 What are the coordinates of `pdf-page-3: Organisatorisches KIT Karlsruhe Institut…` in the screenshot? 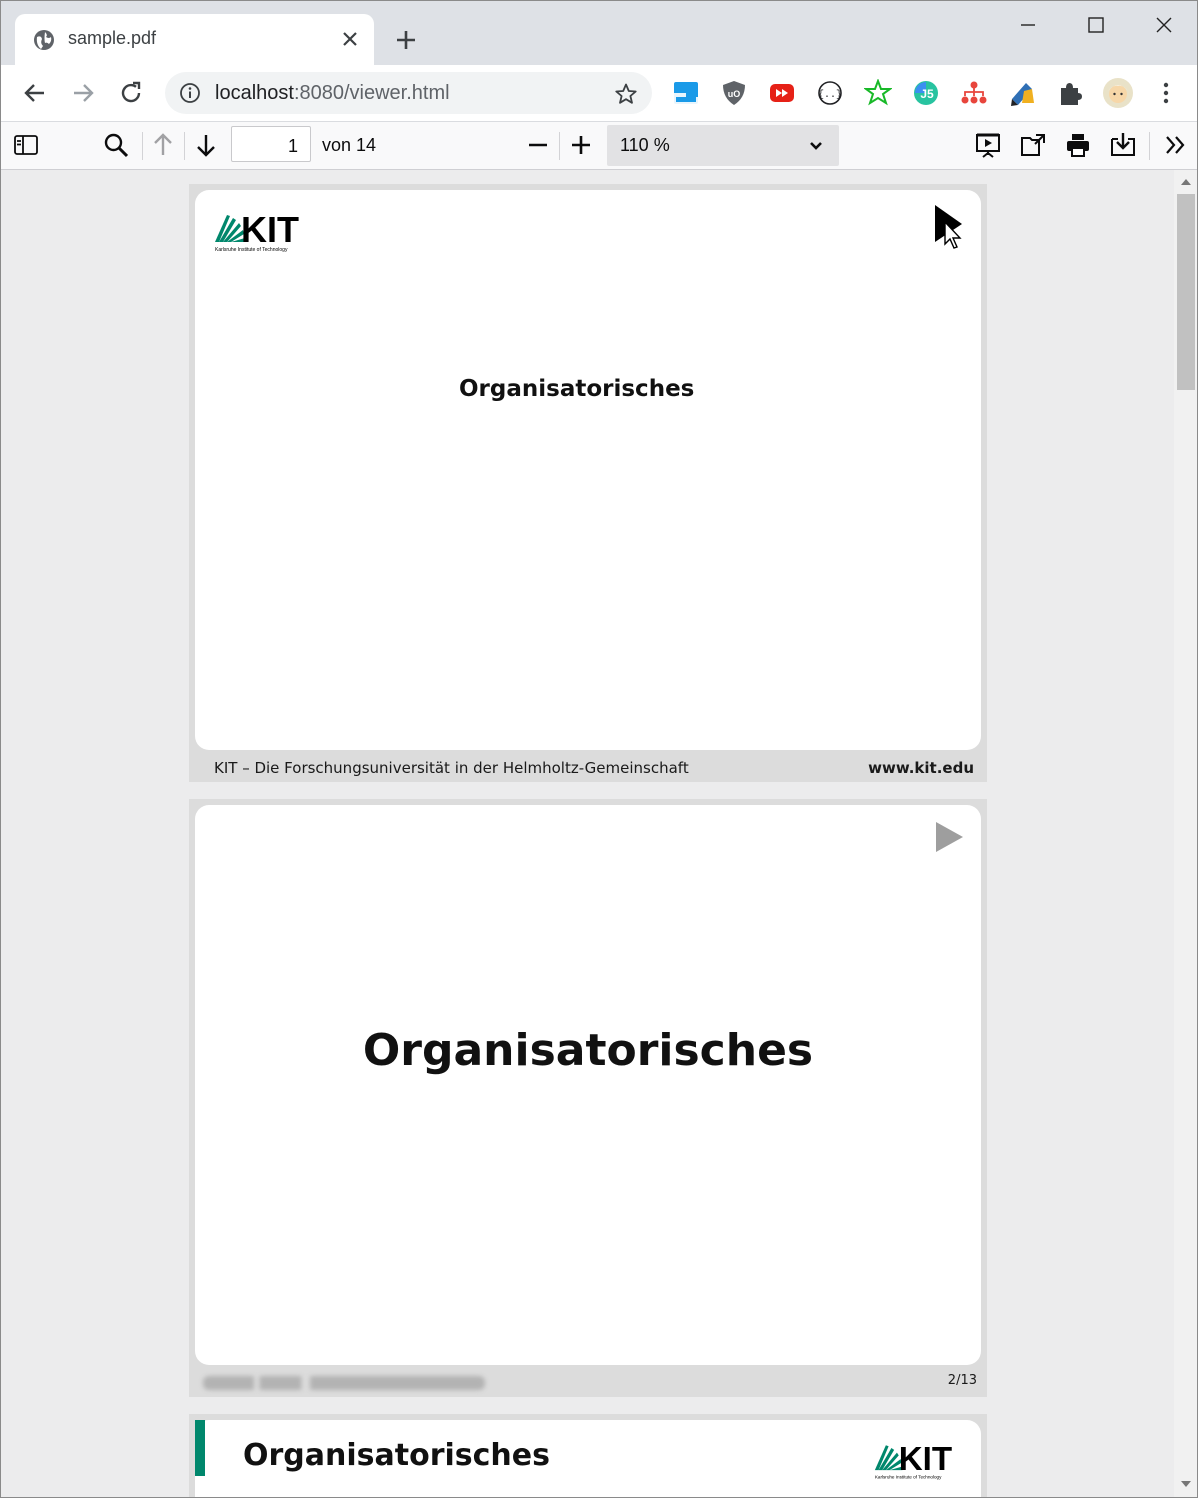 It's located at (588, 1455).